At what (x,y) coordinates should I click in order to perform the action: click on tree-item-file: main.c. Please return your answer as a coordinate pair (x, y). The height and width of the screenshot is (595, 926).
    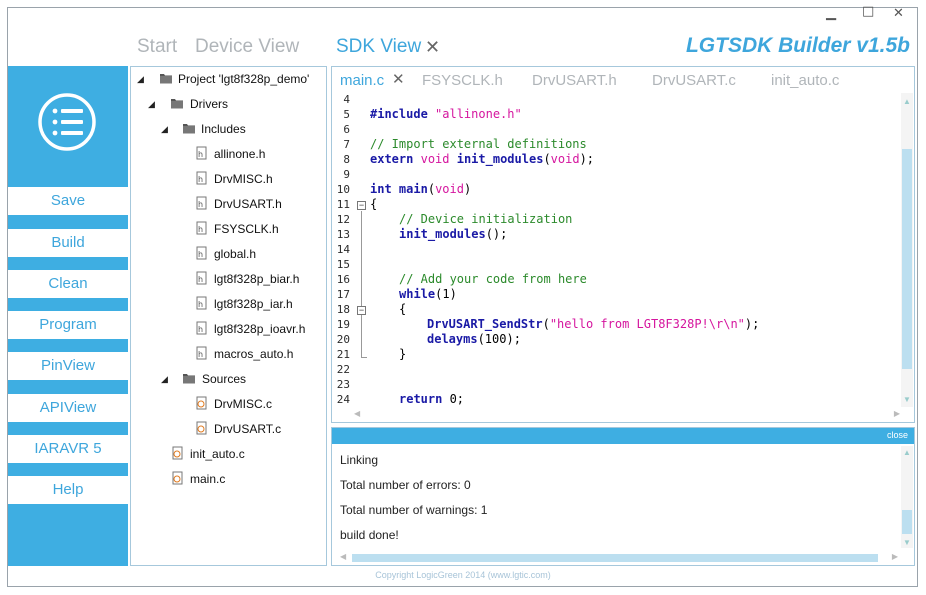
    Looking at the image, I should click on (207, 479).